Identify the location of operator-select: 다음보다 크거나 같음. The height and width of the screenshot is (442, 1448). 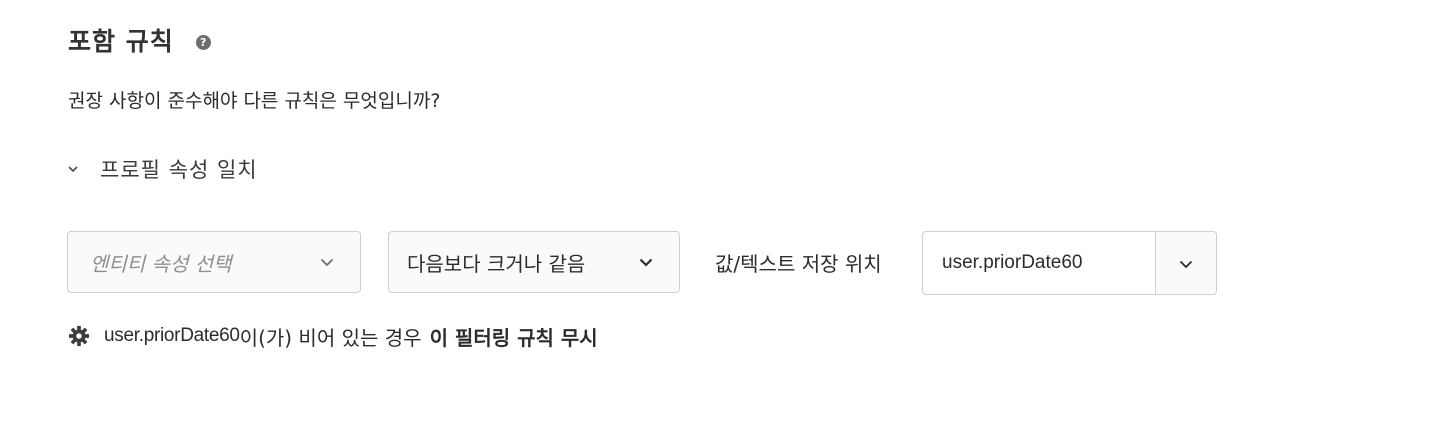
(534, 262).